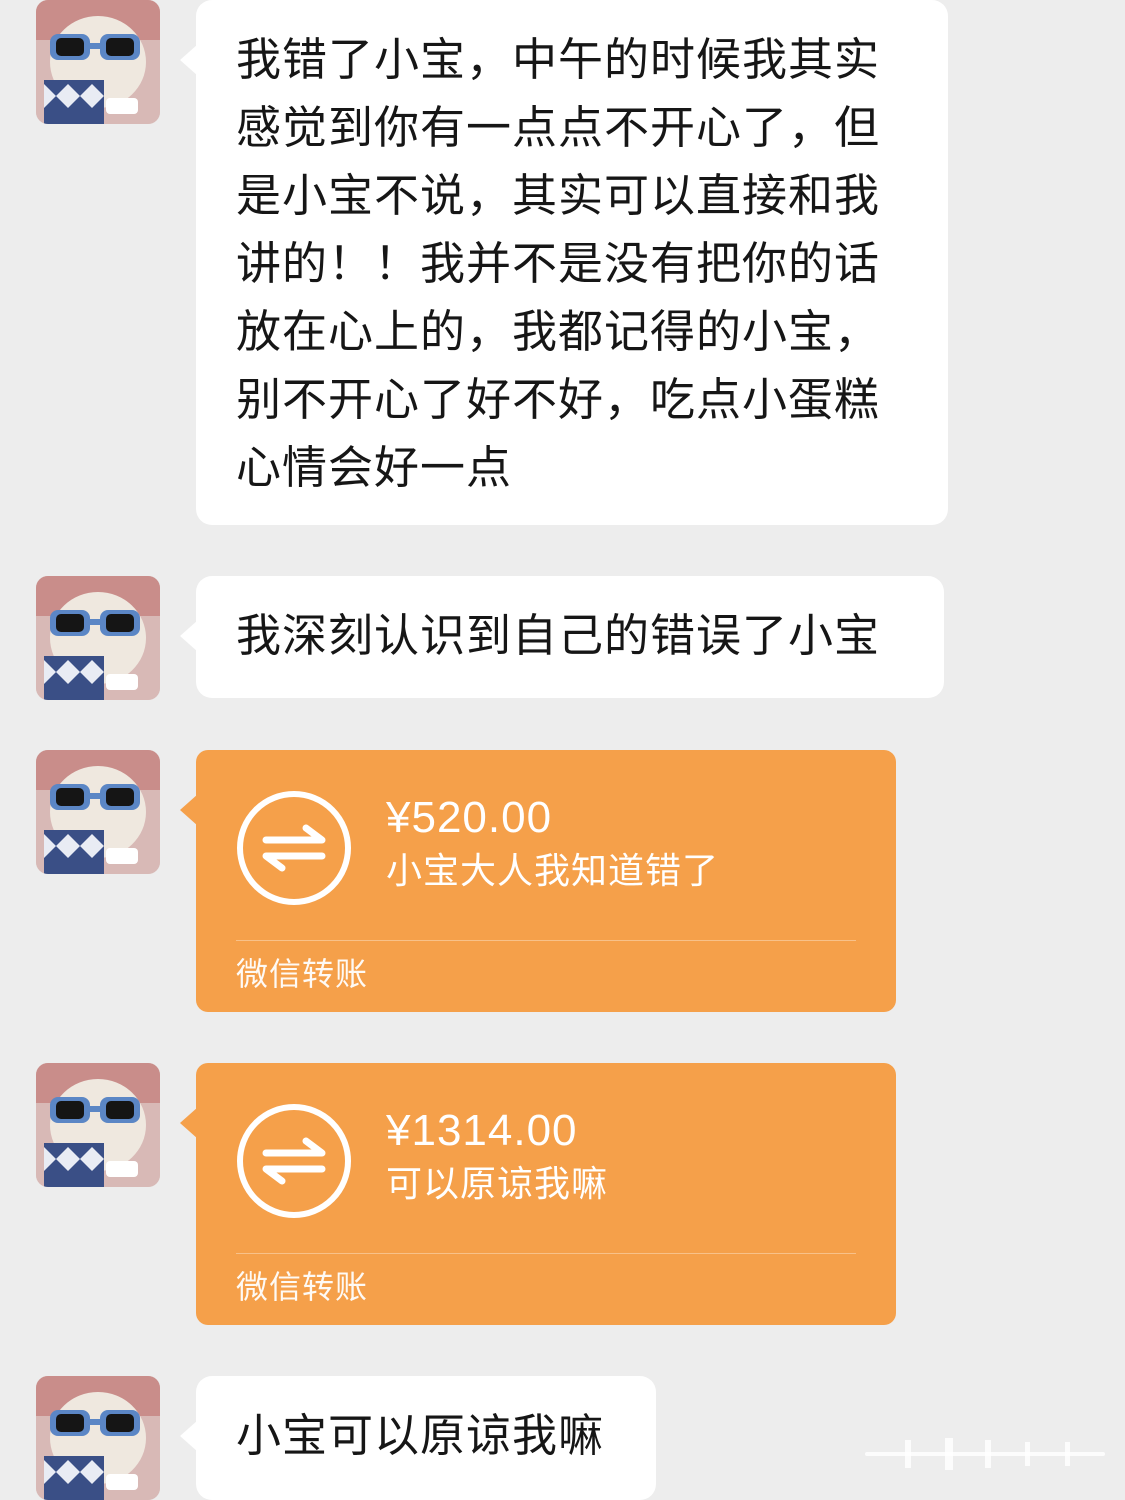 The image size is (1125, 1500). Describe the element at coordinates (482, 1130) in the screenshot. I see `transfer-amount: ¥1314.00` at that location.